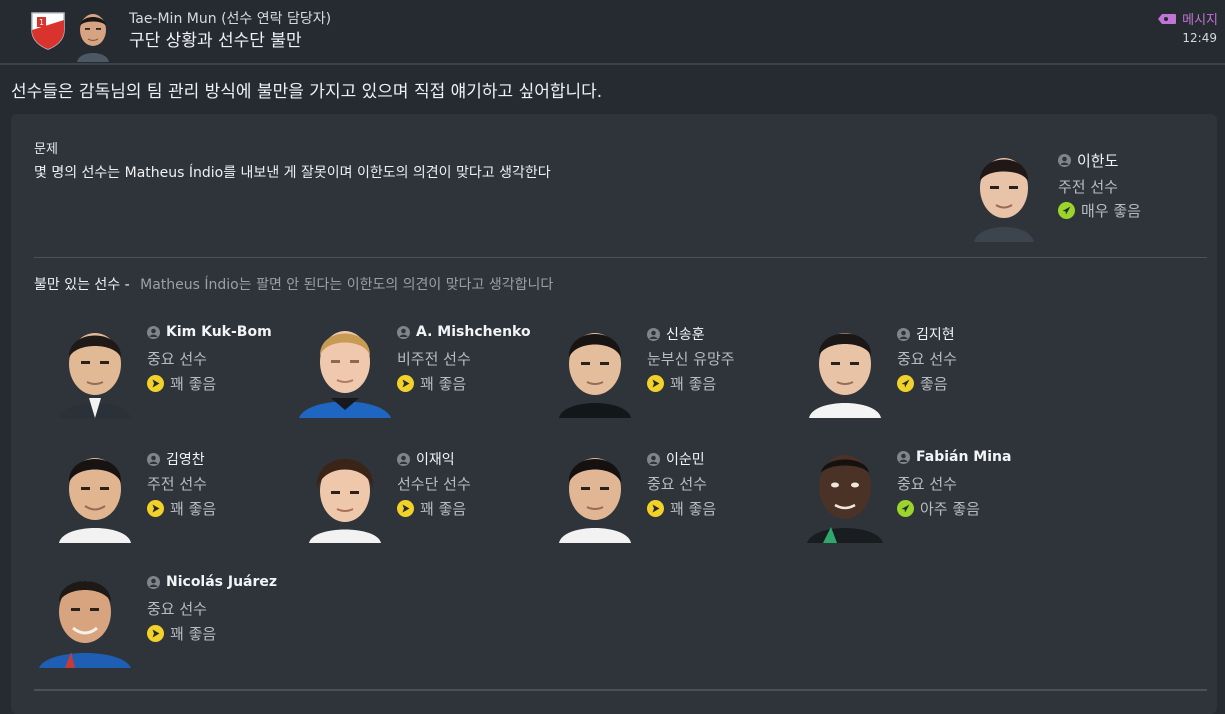 The image size is (1225, 714). What do you see at coordinates (676, 459) in the screenshot?
I see `player-name-row: 이순민` at bounding box center [676, 459].